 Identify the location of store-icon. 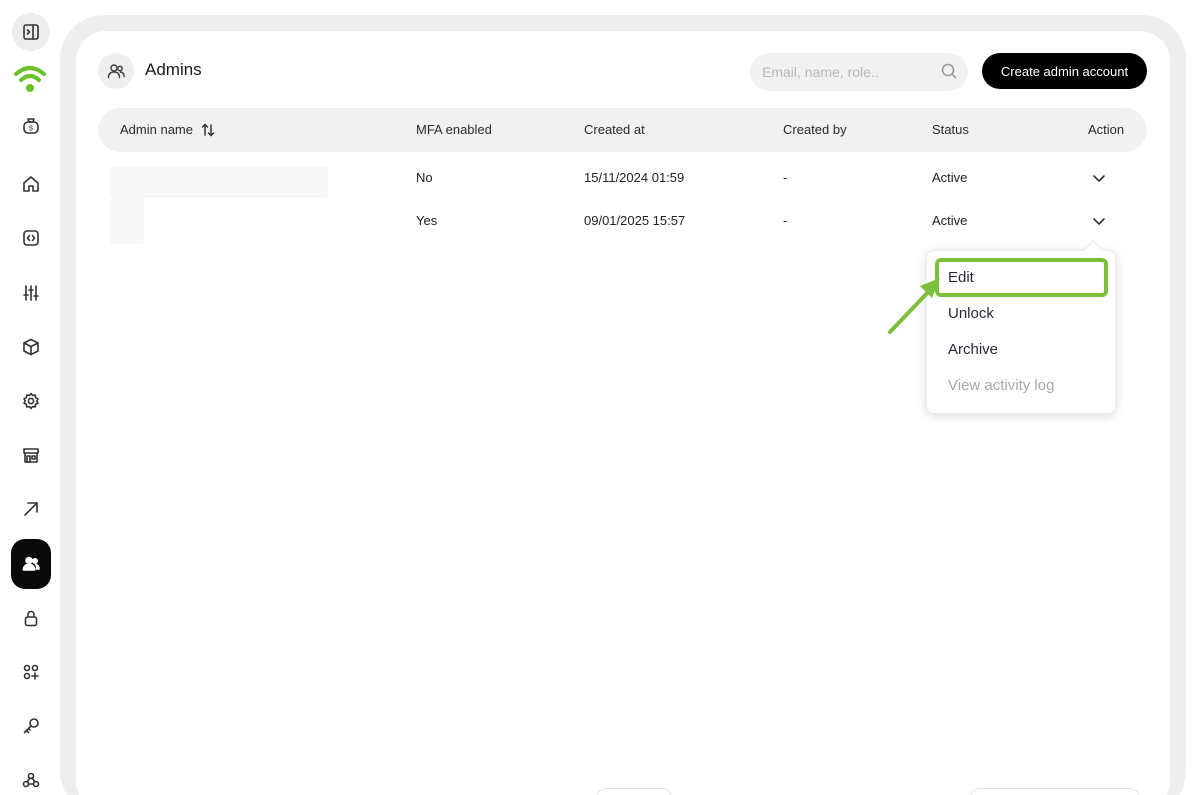
(31, 455).